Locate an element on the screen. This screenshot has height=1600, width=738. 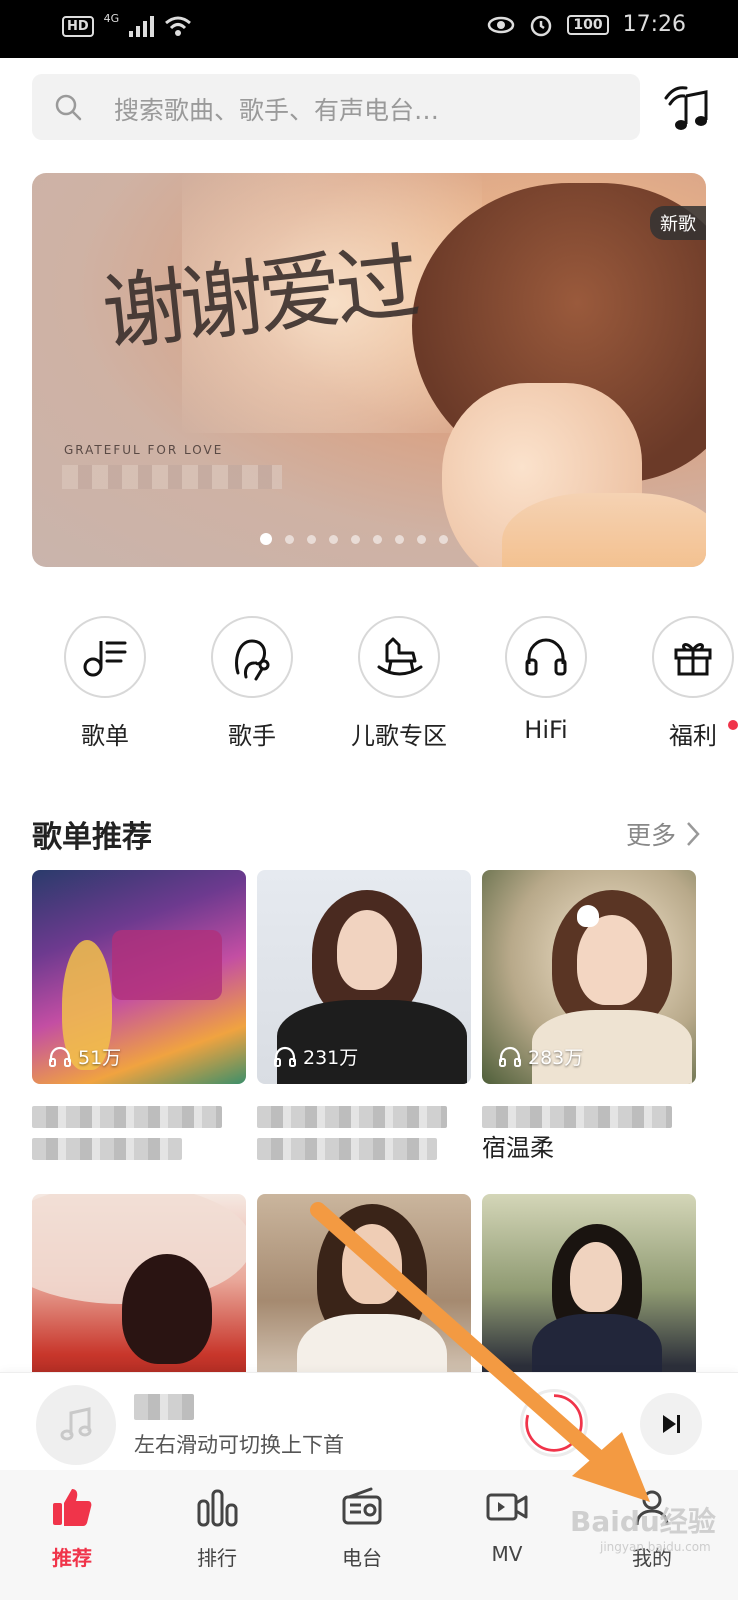
playlist-cover: 231万 is located at coordinates (364, 977).